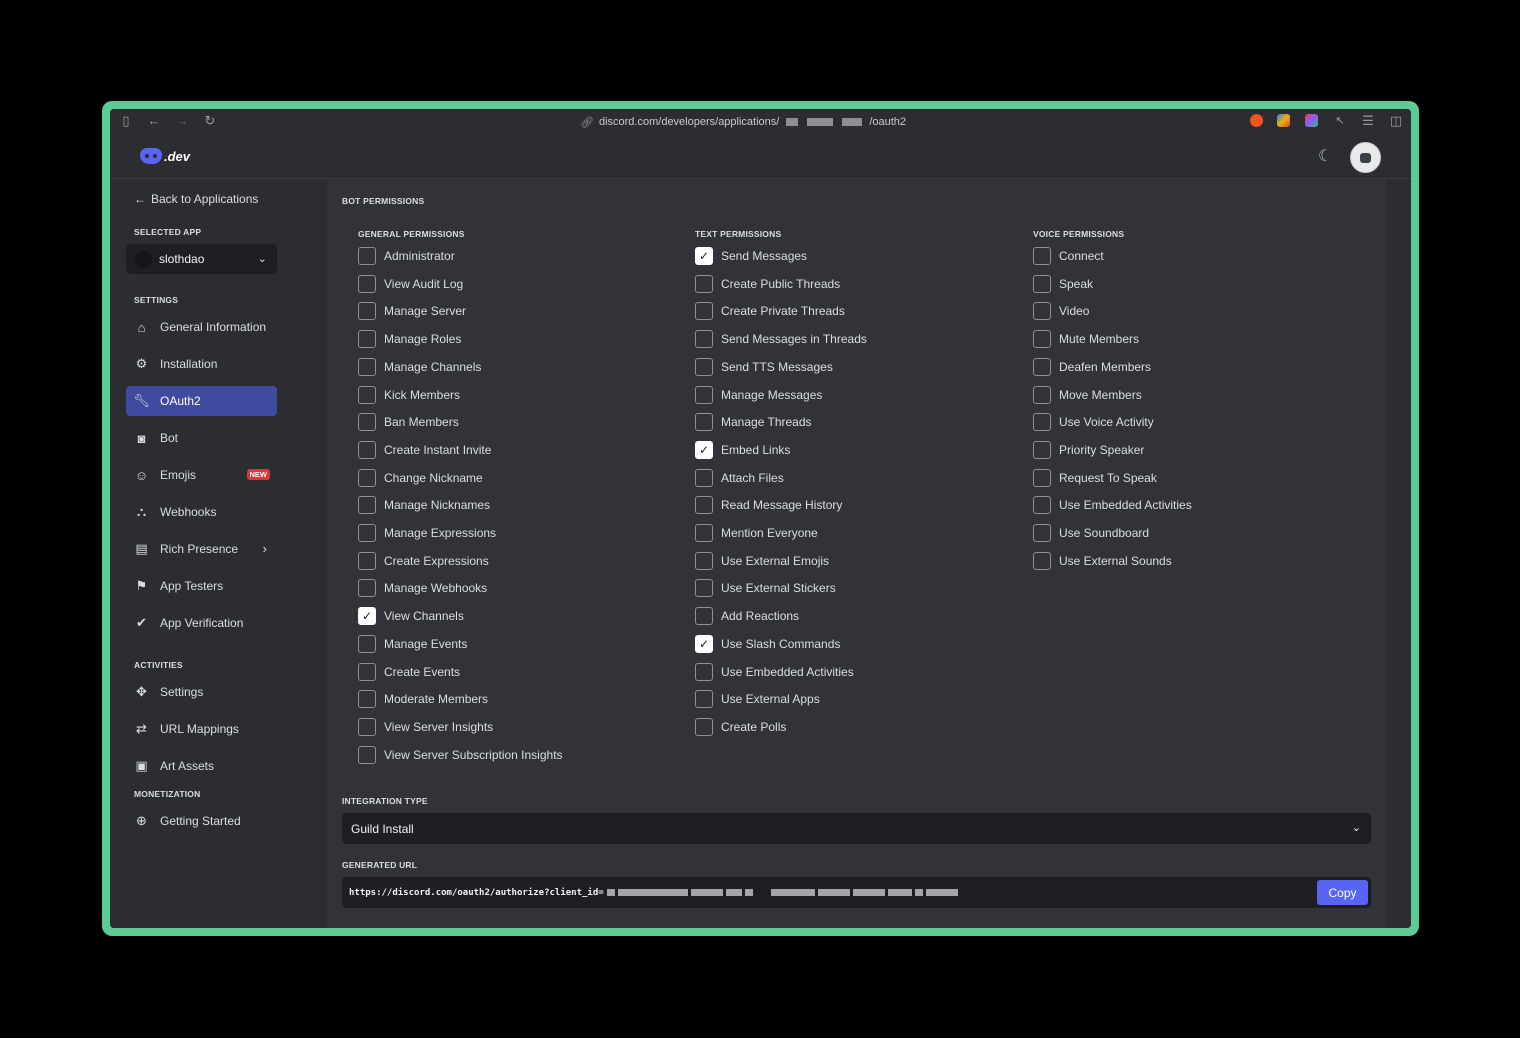  What do you see at coordinates (201, 766) in the screenshot?
I see `sidebar-item-art-assets: ▣ Art Assets` at bounding box center [201, 766].